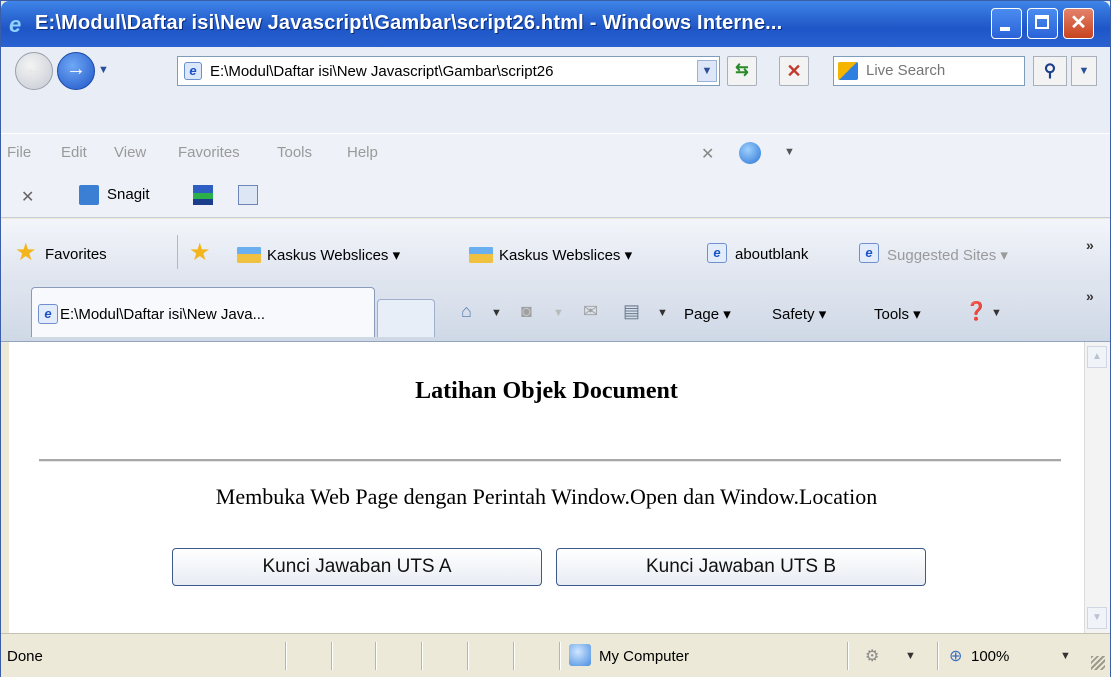 This screenshot has height=677, width=1111. I want to click on tools-menu: Tools ▾, so click(897, 314).